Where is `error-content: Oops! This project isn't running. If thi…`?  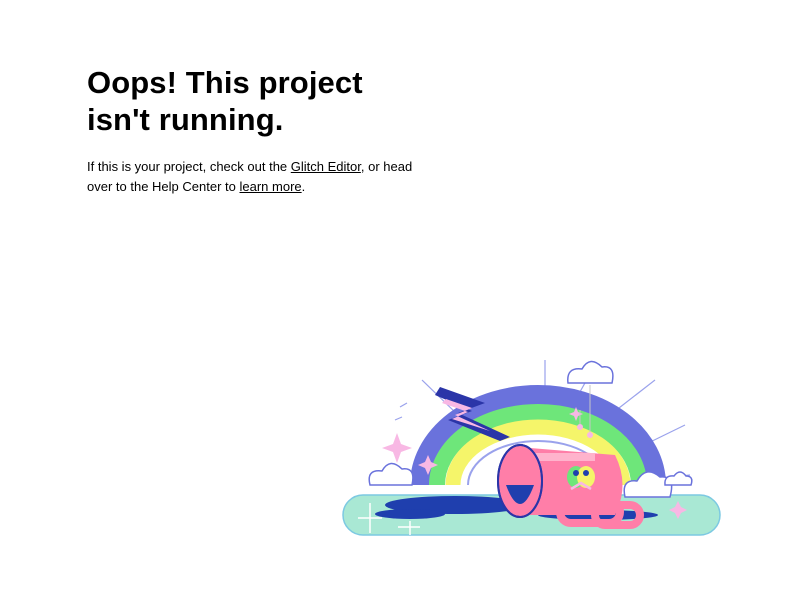 error-content: Oops! This project isn't running. If thi… is located at coordinates (257, 130).